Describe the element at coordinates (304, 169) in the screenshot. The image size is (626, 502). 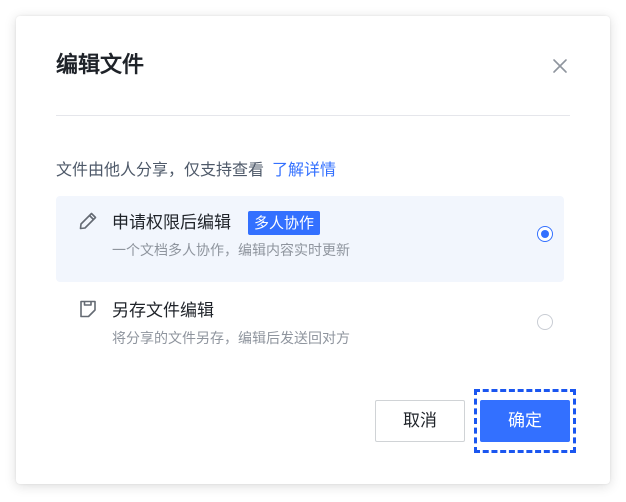
I see `learn-more-link: 了解详情` at that location.